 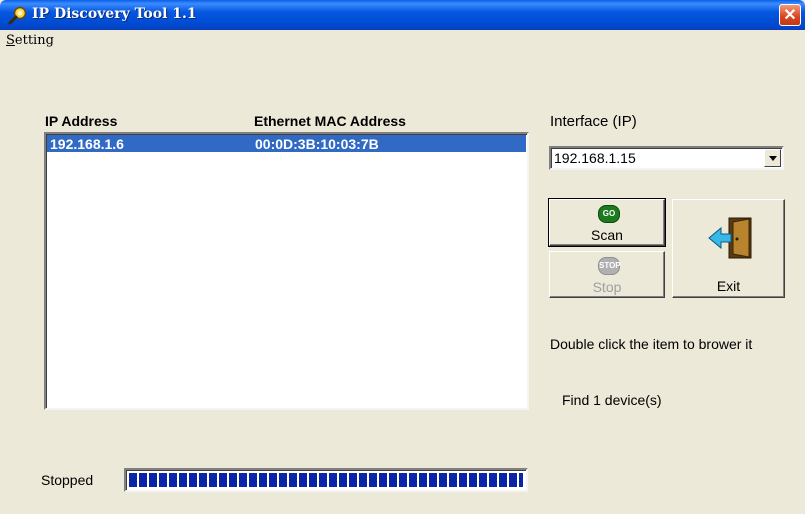 I want to click on stop-icon: STOP, so click(x=609, y=266).